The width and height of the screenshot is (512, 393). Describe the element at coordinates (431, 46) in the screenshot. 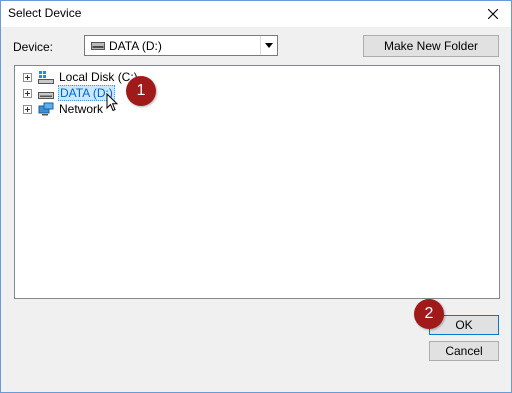

I see `make-new-folder-button: Make New Folder` at that location.